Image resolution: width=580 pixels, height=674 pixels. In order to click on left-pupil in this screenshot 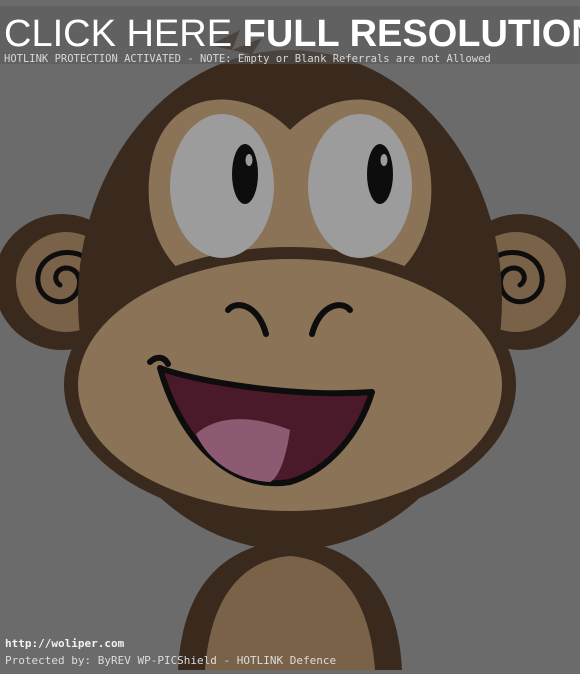, I will do `click(245, 174)`.